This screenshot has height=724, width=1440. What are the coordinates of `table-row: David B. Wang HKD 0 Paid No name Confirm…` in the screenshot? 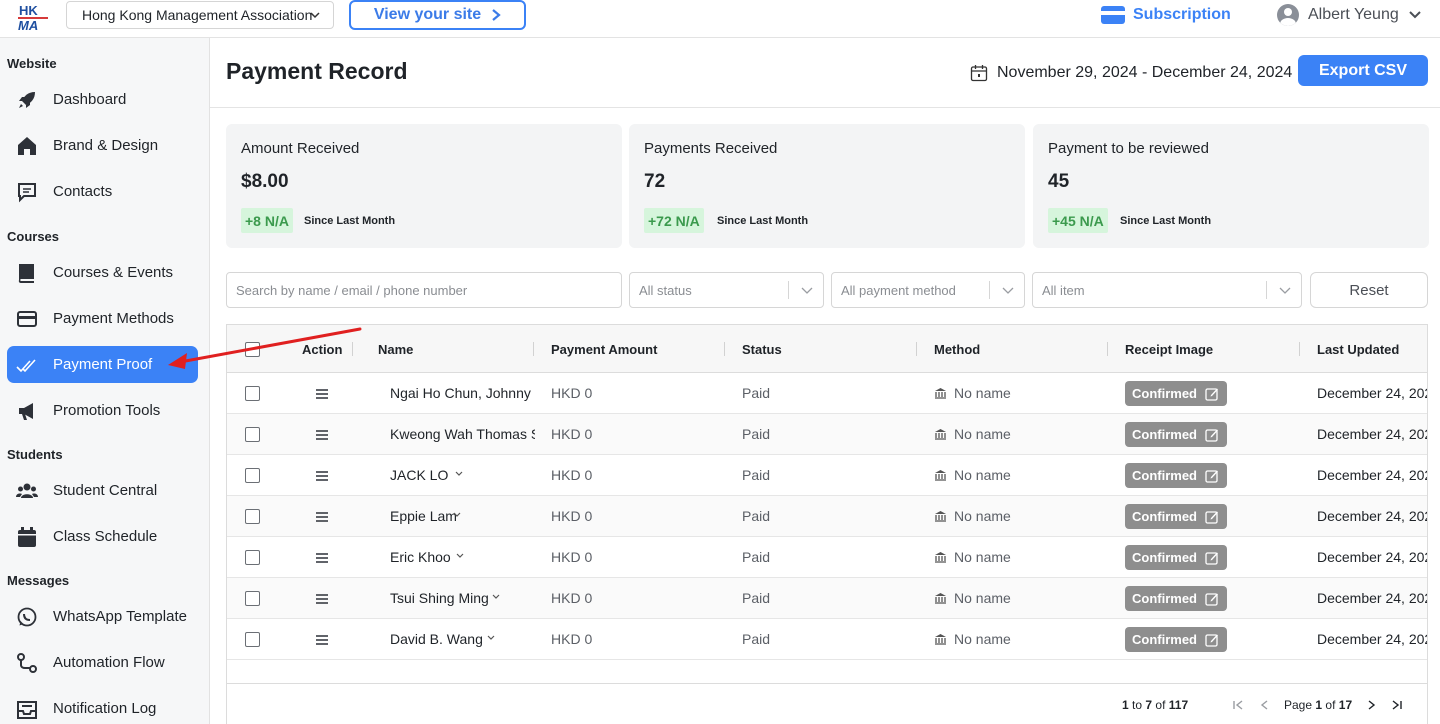 It's located at (827, 639).